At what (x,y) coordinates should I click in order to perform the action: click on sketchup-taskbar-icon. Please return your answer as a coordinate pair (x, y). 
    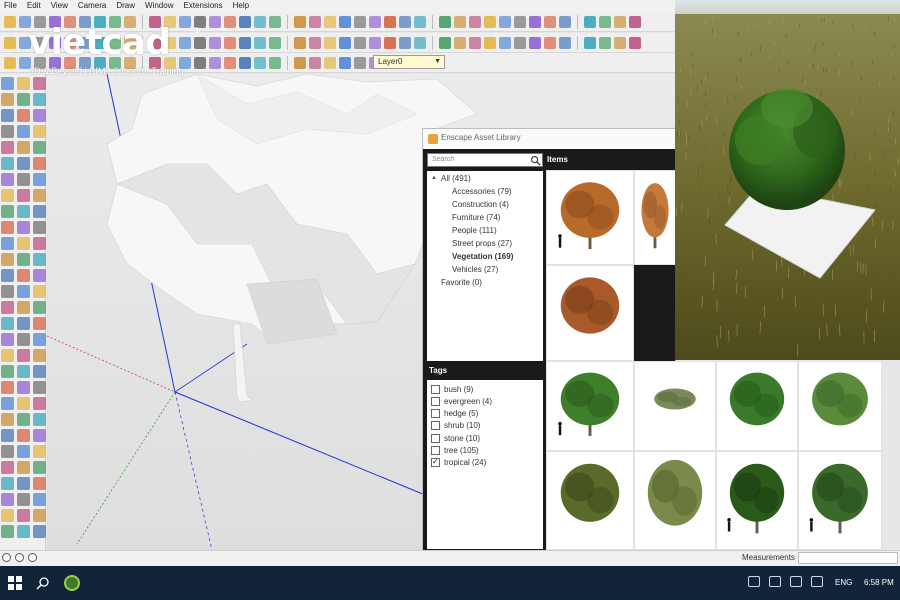
    Looking at the image, I should click on (72, 583).